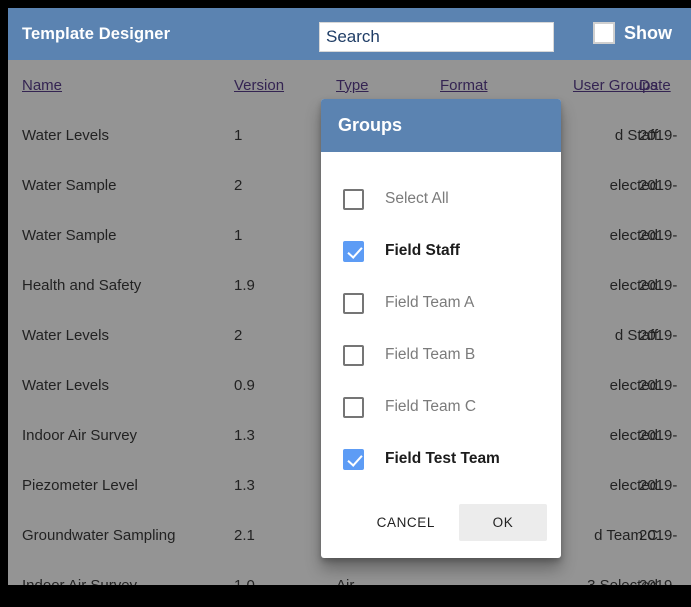 The height and width of the screenshot is (607, 691). I want to click on show-toggle: Show, so click(632, 33).